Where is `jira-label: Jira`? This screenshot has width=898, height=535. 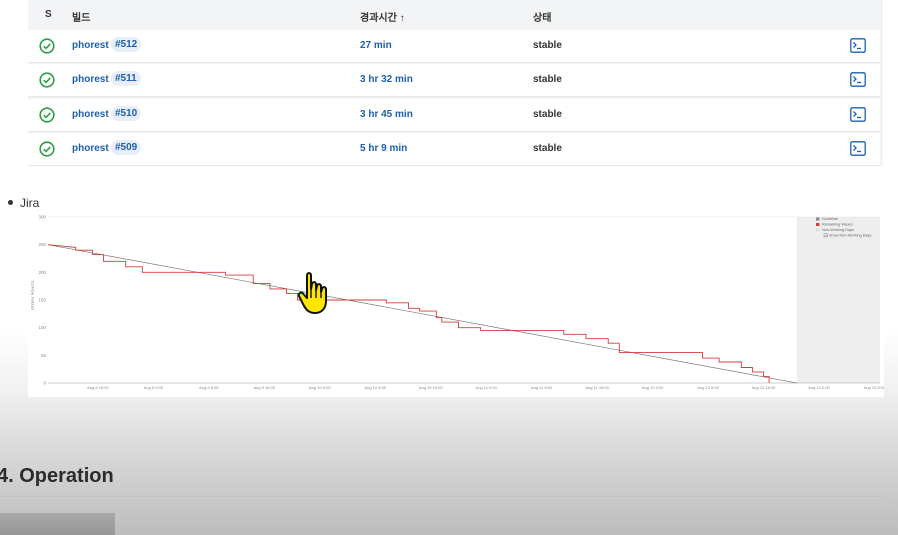
jira-label: Jira is located at coordinates (30, 203).